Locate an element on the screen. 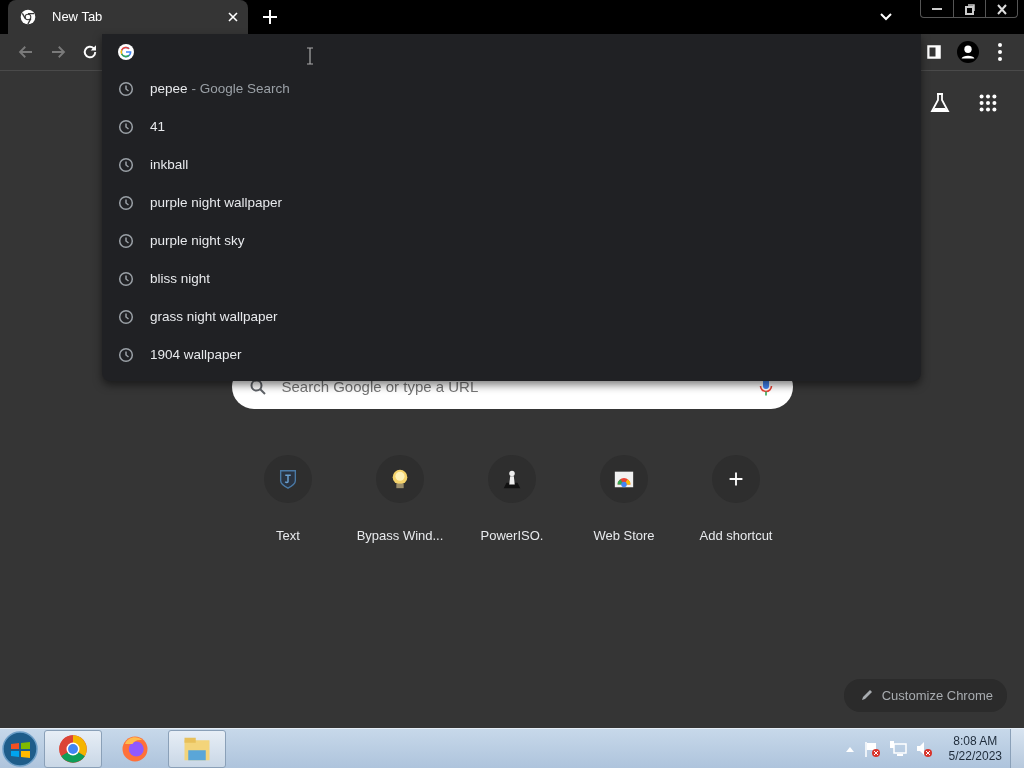  suggestion-item: 41 is located at coordinates (511, 127).